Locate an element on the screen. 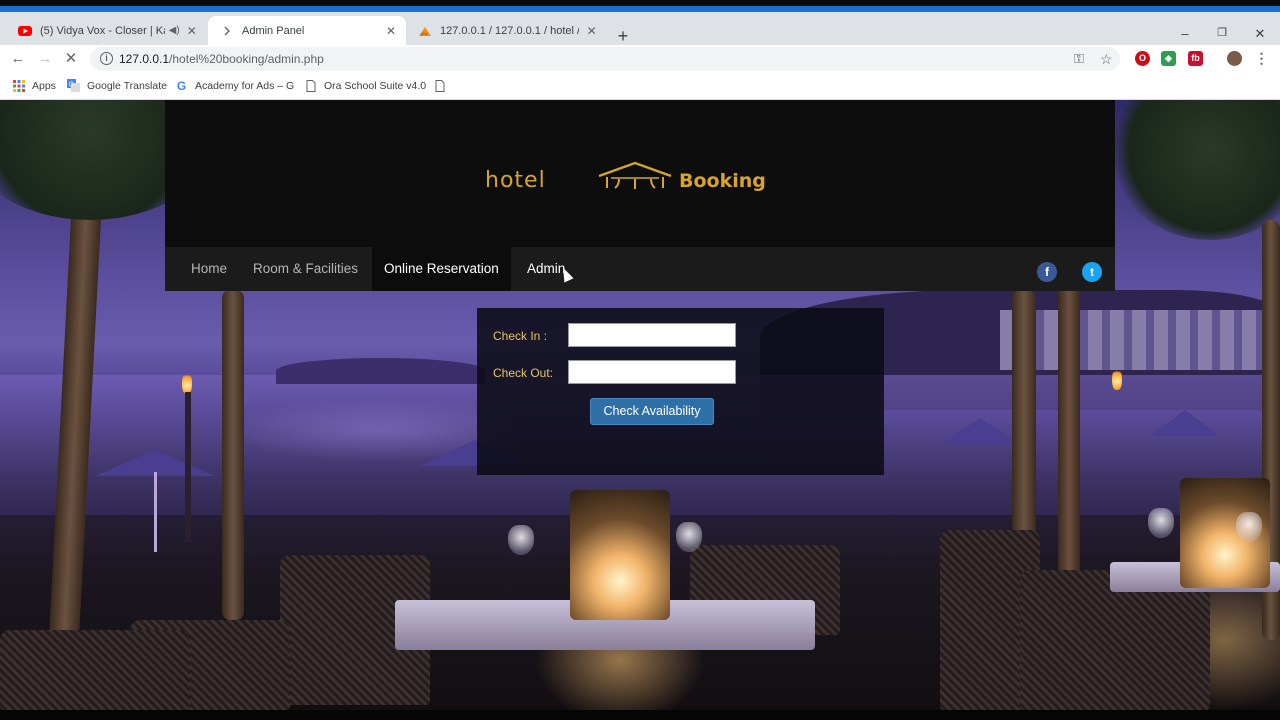 The height and width of the screenshot is (720, 1280). site-info-icon: i is located at coordinates (106, 58).